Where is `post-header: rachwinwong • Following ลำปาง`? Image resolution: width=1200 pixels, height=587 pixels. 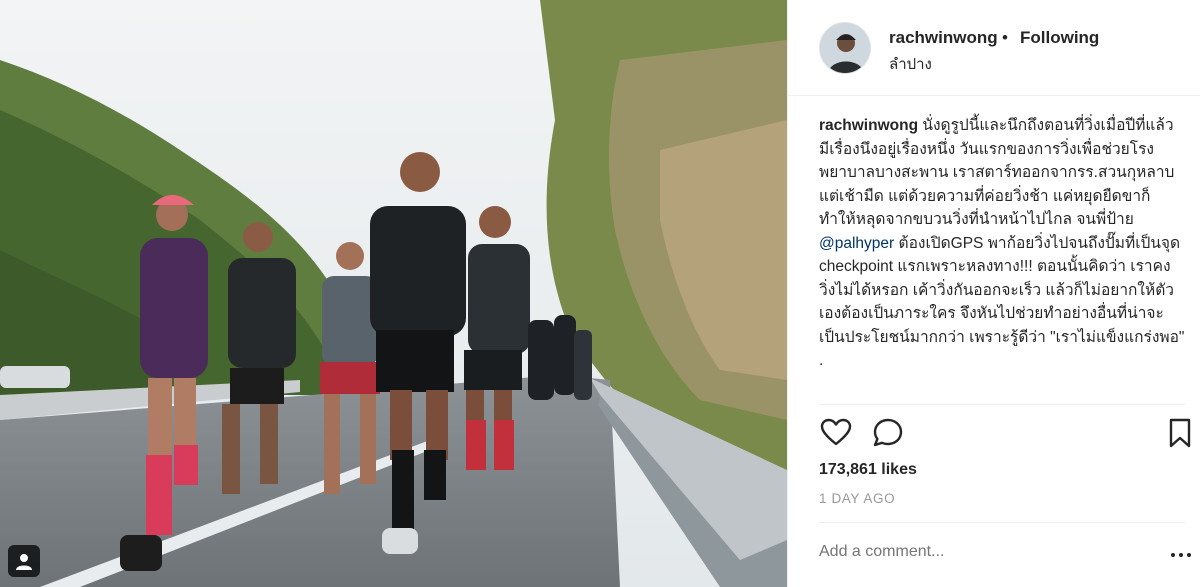
post-header: rachwinwong • Following ลำปาง is located at coordinates (994, 48).